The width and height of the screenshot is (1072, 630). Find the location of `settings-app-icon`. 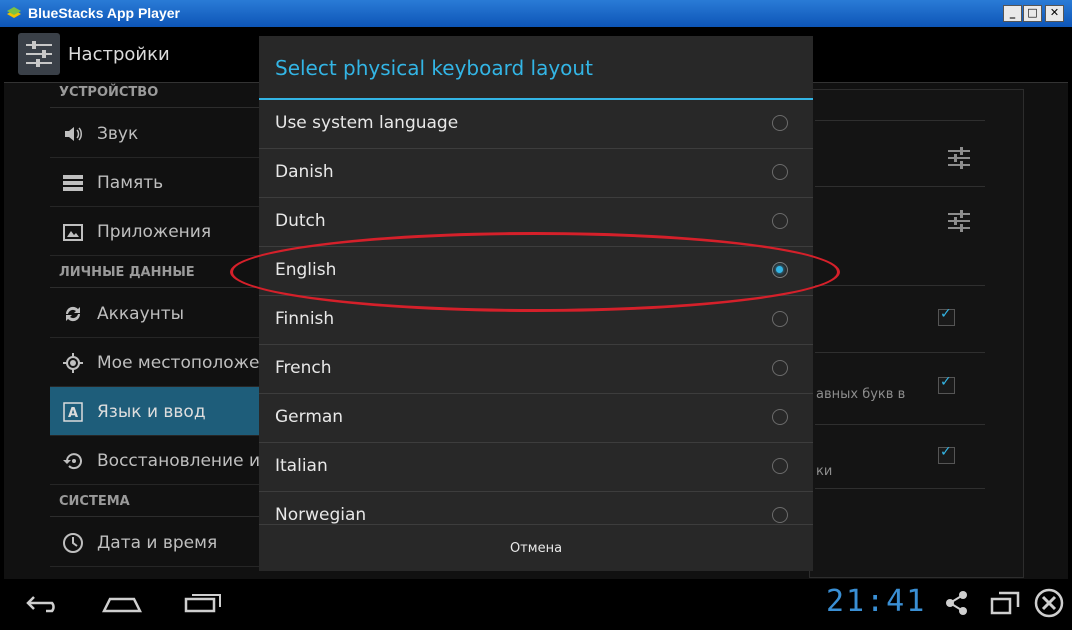

settings-app-icon is located at coordinates (39, 54).